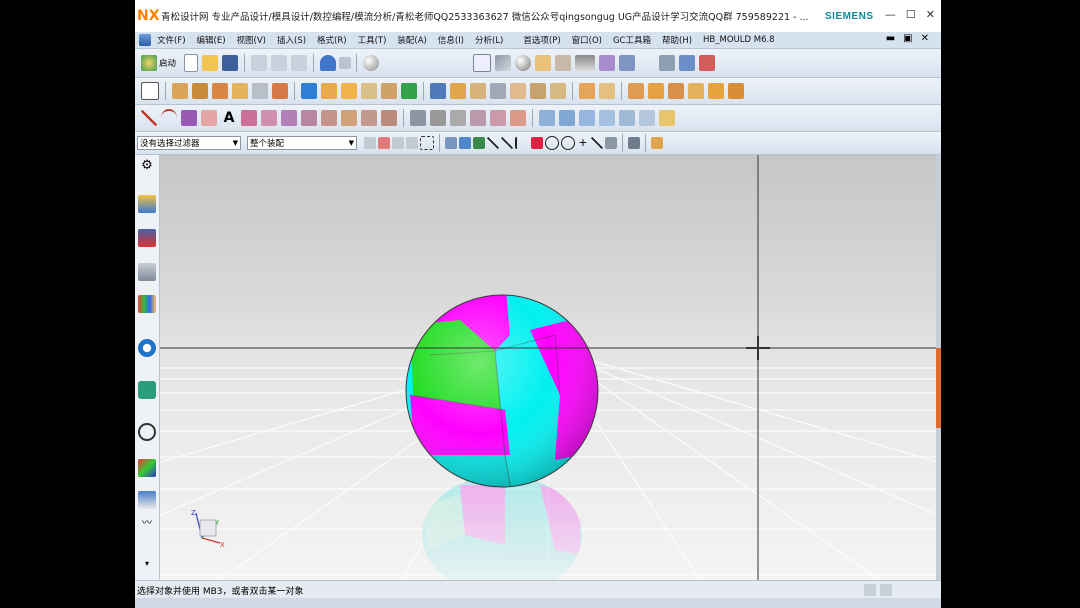 The image size is (1080, 608). What do you see at coordinates (349, 91) in the screenshot?
I see `array-icon` at bounding box center [349, 91].